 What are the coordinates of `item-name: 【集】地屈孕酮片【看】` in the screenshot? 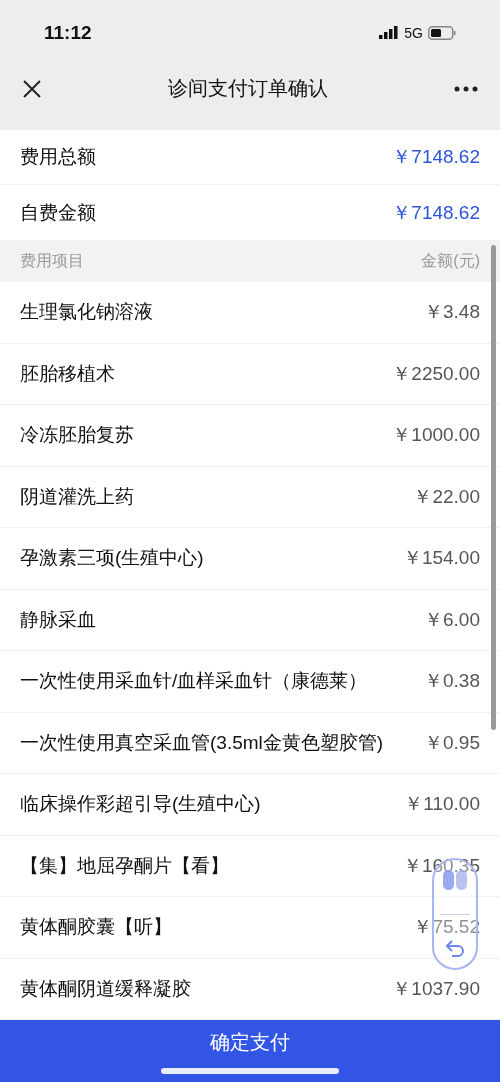 It's located at (124, 865).